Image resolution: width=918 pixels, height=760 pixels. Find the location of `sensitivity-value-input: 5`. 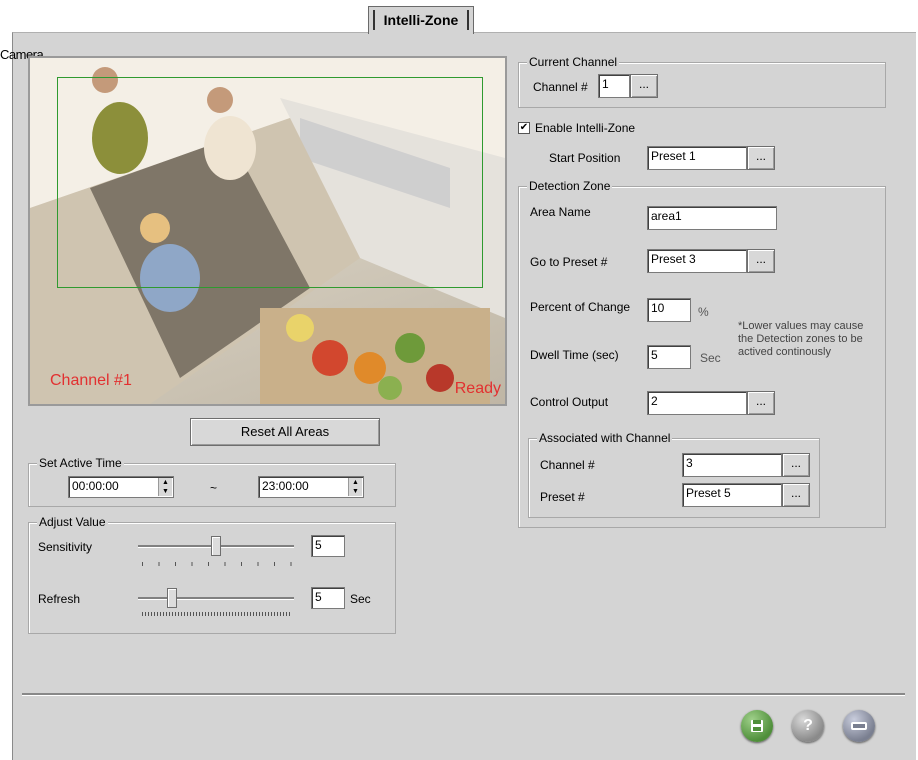

sensitivity-value-input: 5 is located at coordinates (328, 546).